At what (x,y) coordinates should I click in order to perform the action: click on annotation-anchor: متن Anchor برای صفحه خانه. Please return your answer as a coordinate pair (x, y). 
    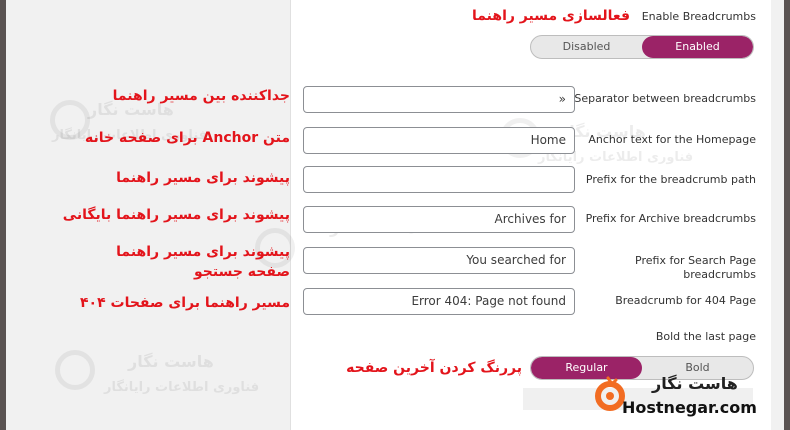
    Looking at the image, I should click on (187, 138).